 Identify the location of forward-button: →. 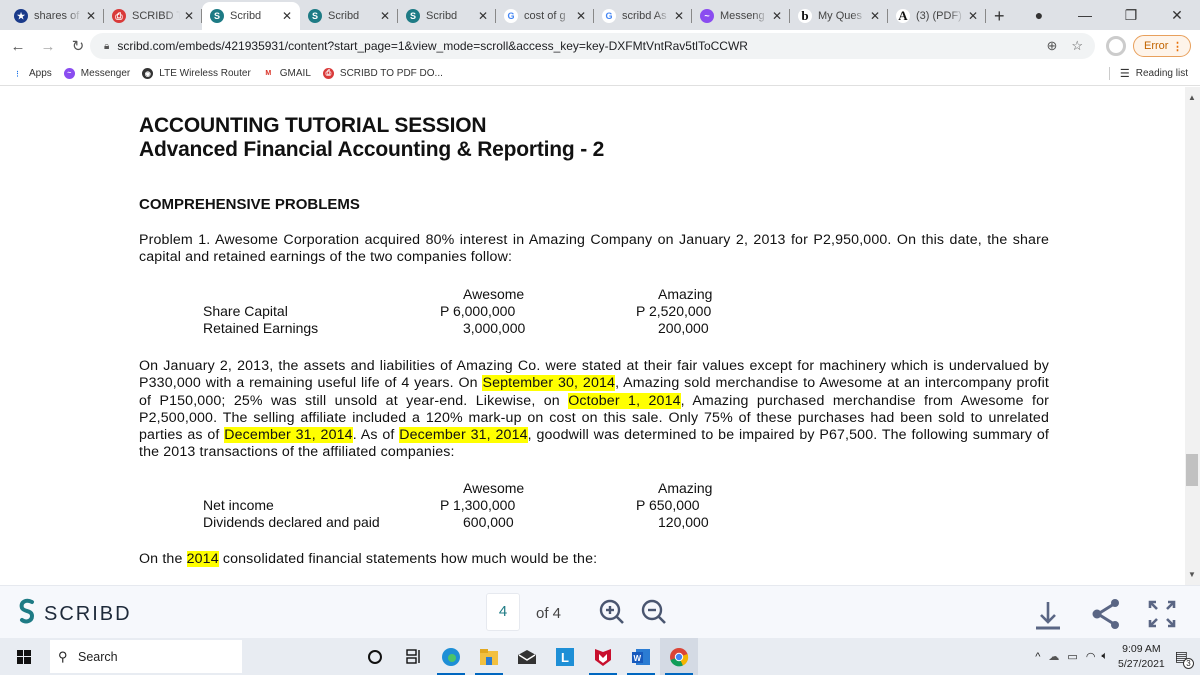
(48, 46).